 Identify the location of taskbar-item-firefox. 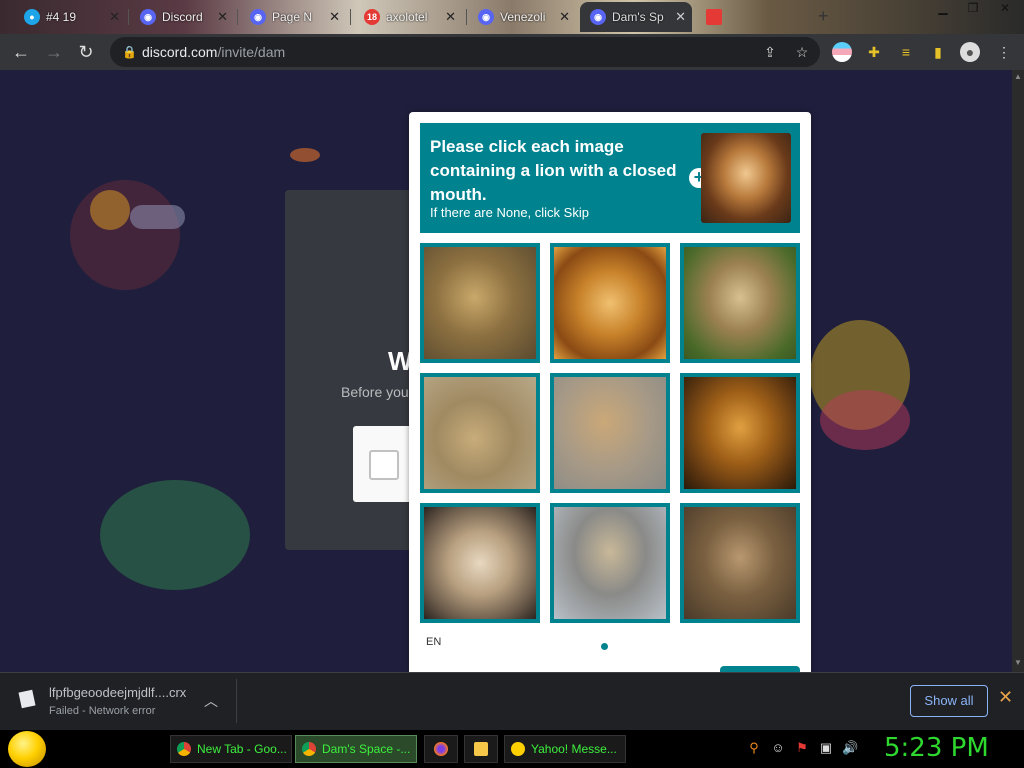
(441, 749).